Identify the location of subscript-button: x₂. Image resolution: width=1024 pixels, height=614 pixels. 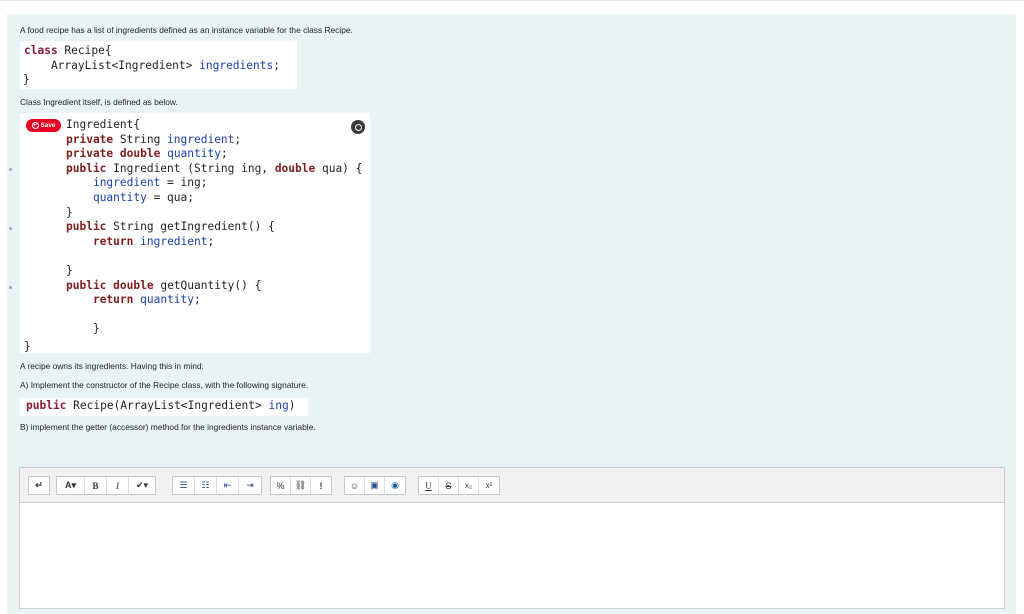
(469, 485).